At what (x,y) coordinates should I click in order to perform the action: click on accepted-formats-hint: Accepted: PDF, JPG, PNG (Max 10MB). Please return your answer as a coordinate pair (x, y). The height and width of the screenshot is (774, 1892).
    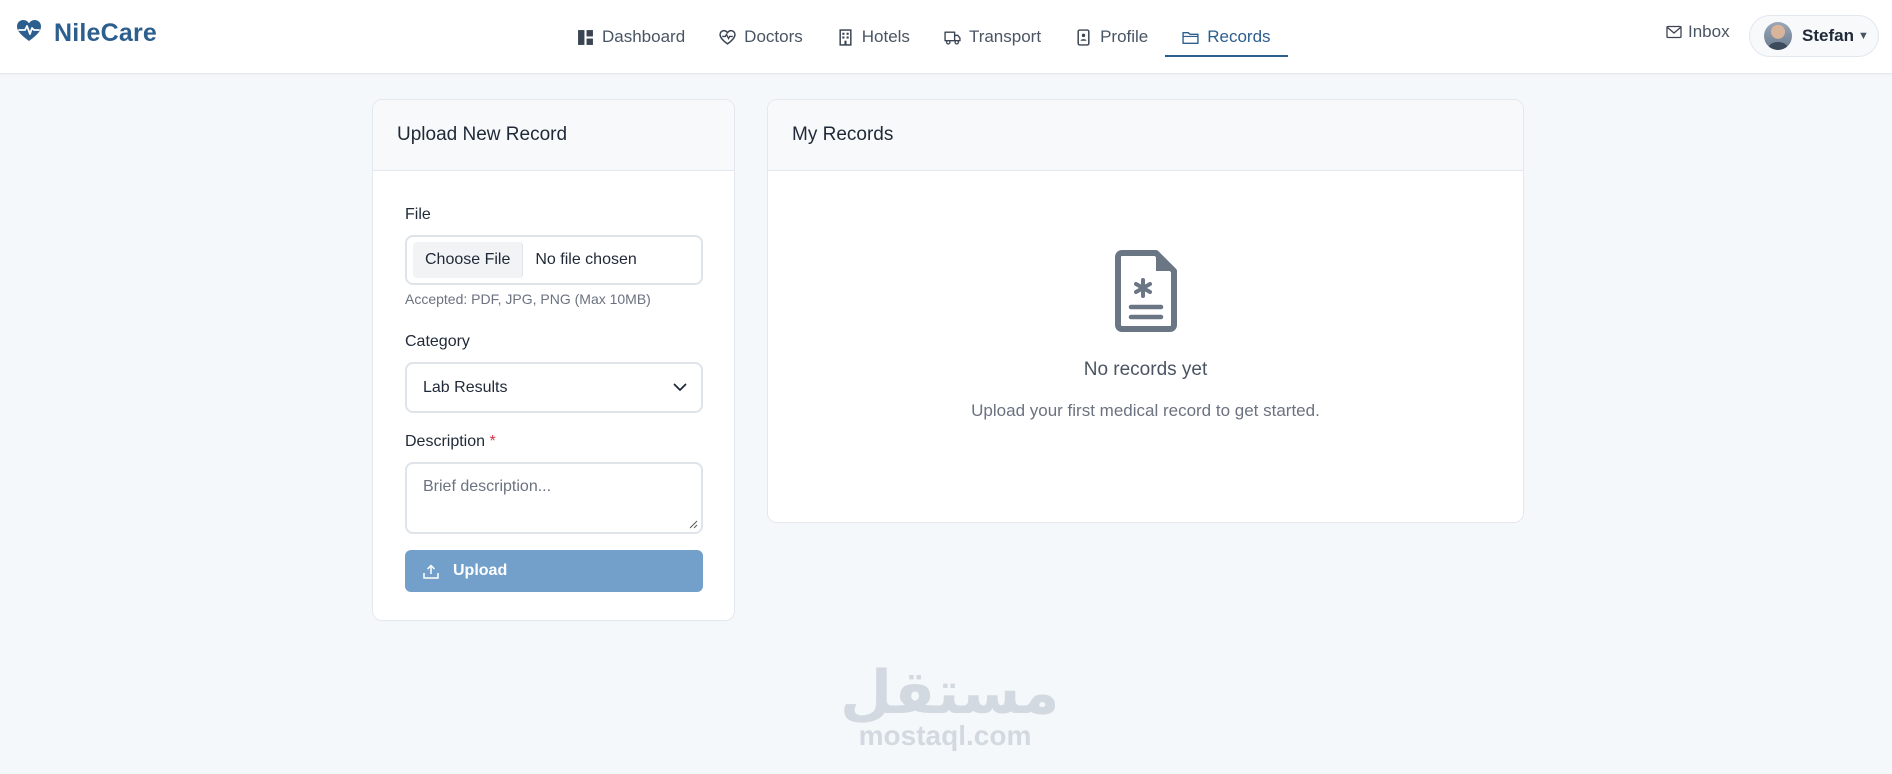
    Looking at the image, I should click on (528, 299).